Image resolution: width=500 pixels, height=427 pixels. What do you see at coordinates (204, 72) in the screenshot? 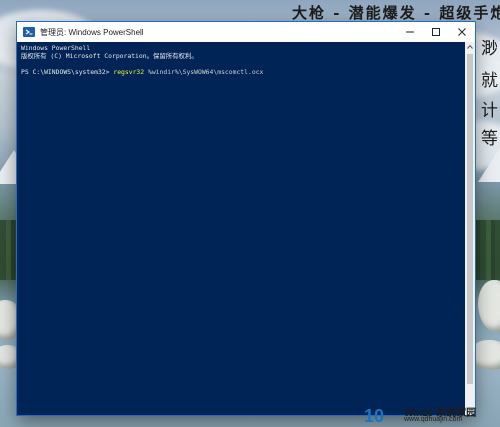
I see `console-argument: %windir%\SysWOW64\mscomctl.ocx` at bounding box center [204, 72].